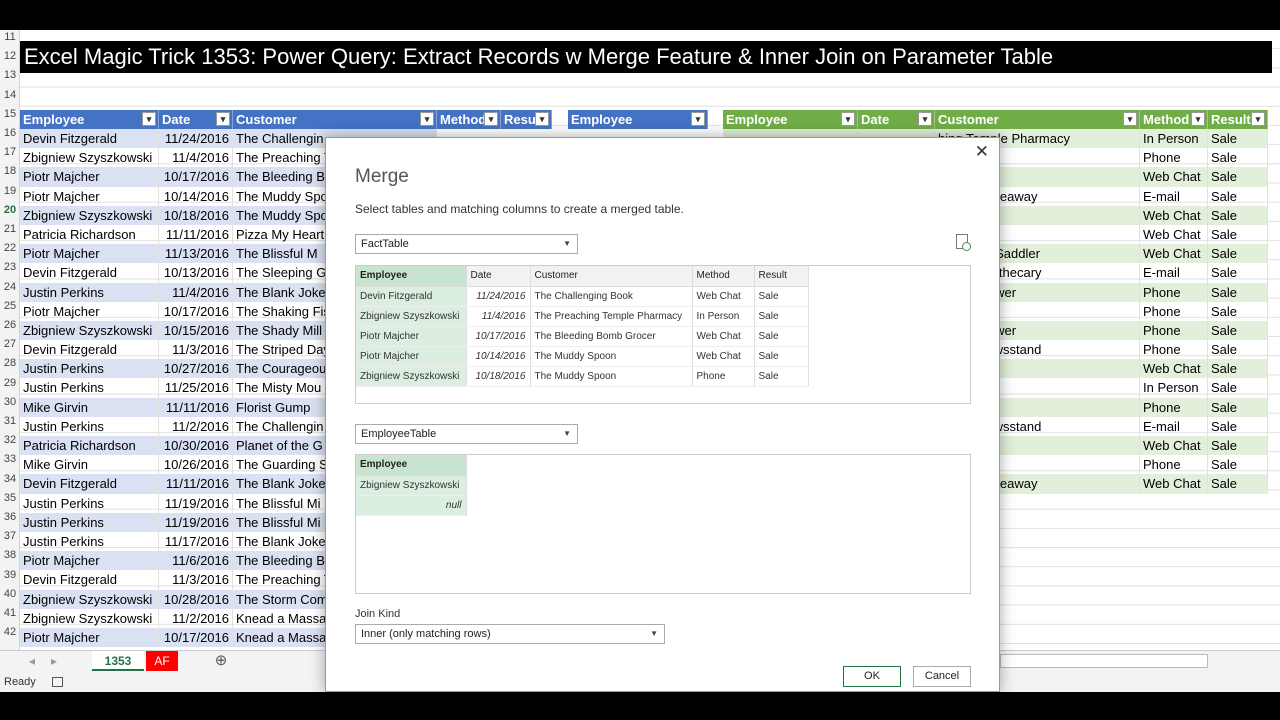  I want to click on row-number: 14, so click(10, 95).